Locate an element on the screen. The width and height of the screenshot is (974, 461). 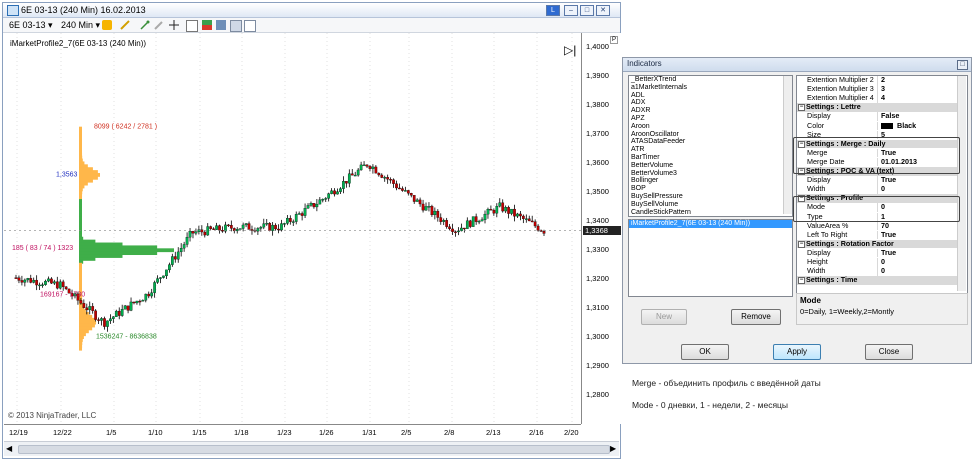
property-row: Display False is located at coordinates (877, 116).